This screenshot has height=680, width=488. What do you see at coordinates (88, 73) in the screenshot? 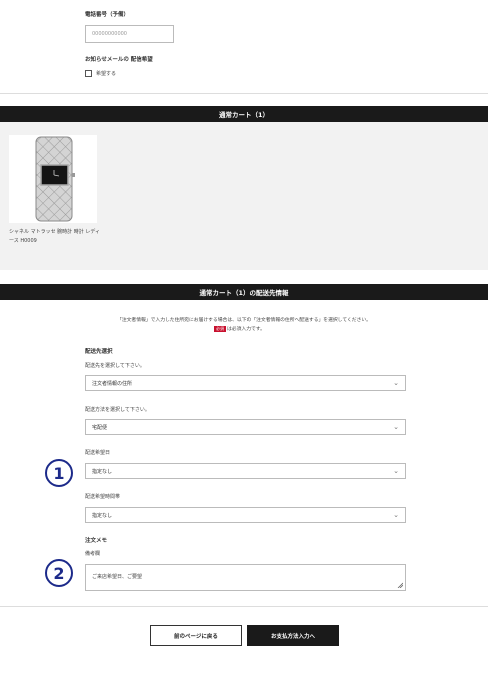
I see `newsletter-checkbox` at bounding box center [88, 73].